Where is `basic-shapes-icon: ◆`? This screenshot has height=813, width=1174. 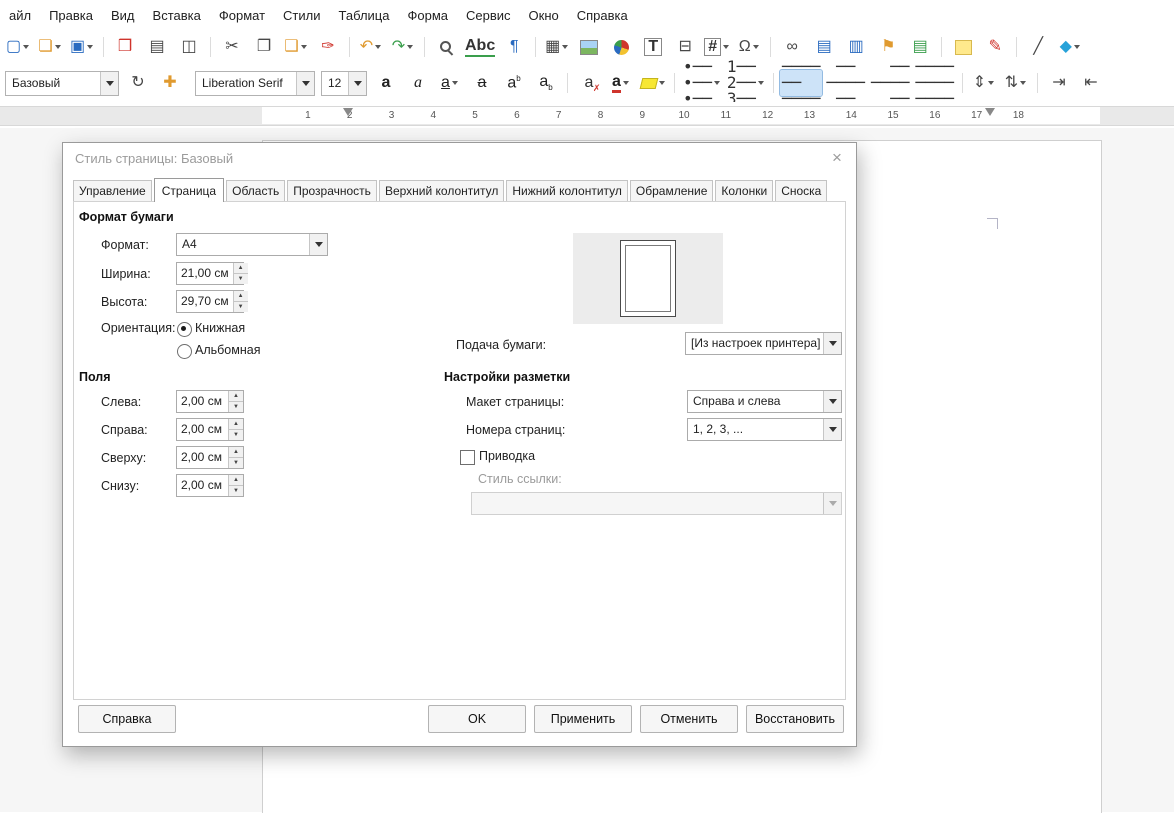 basic-shapes-icon: ◆ is located at coordinates (1070, 47).